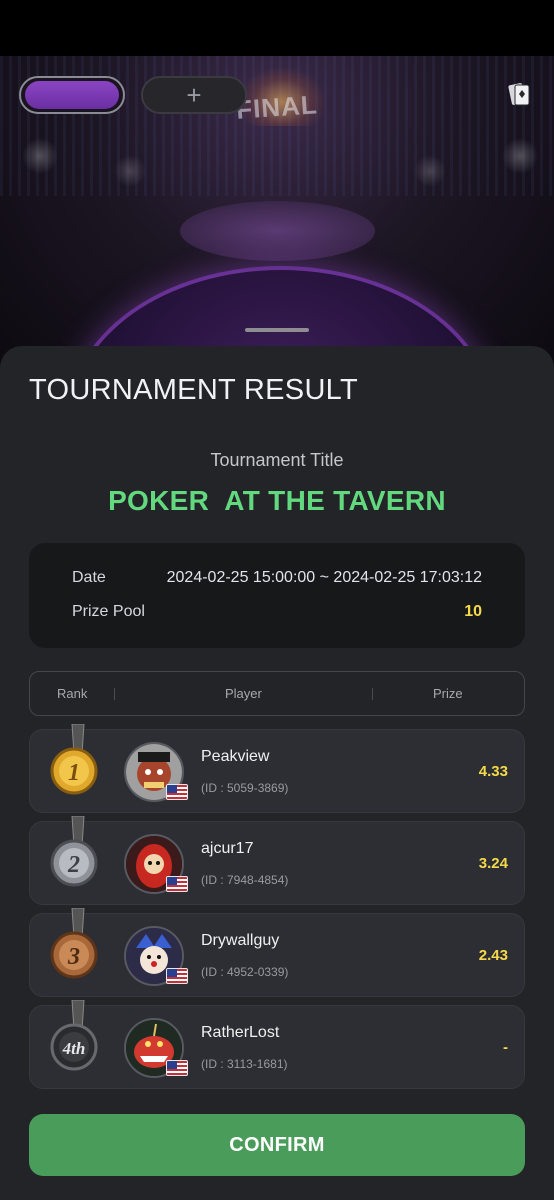 The image size is (554, 1200). Describe the element at coordinates (73, 865) in the screenshot. I see `rank-number: 2` at that location.